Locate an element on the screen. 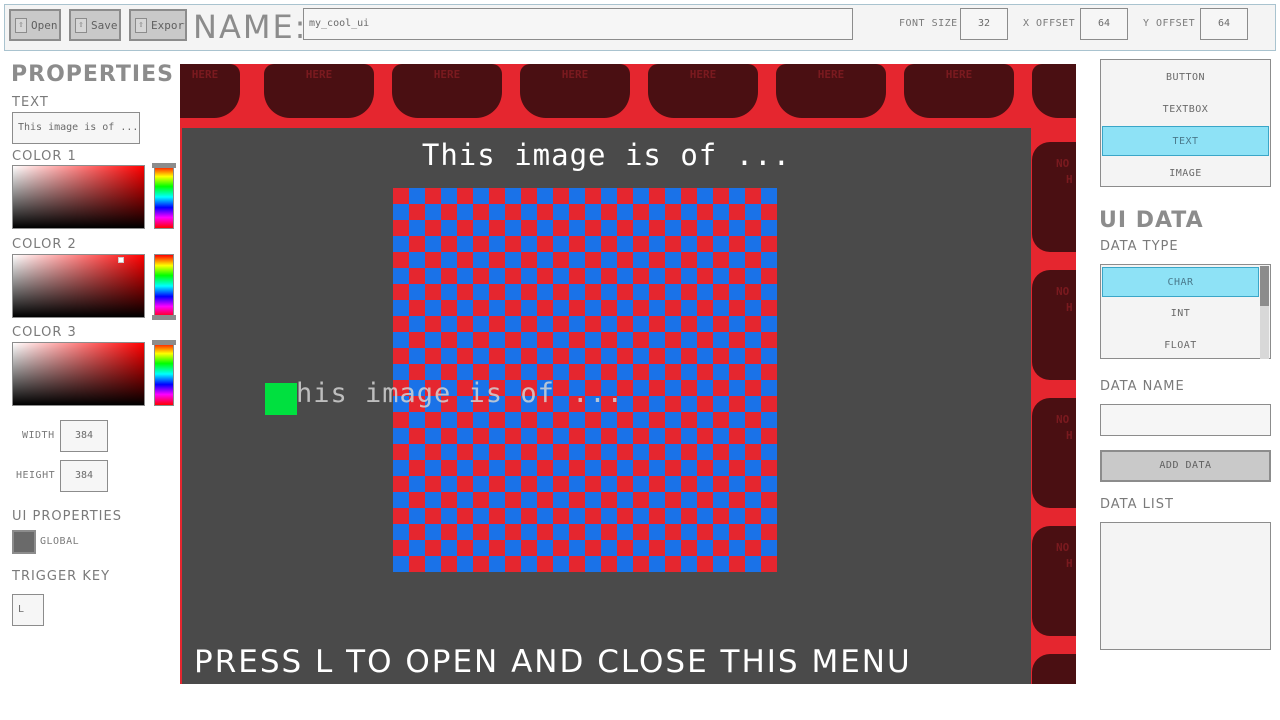 This screenshot has width=1280, height=720. element-type-textbox: TEXTBOX is located at coordinates (1185, 110).